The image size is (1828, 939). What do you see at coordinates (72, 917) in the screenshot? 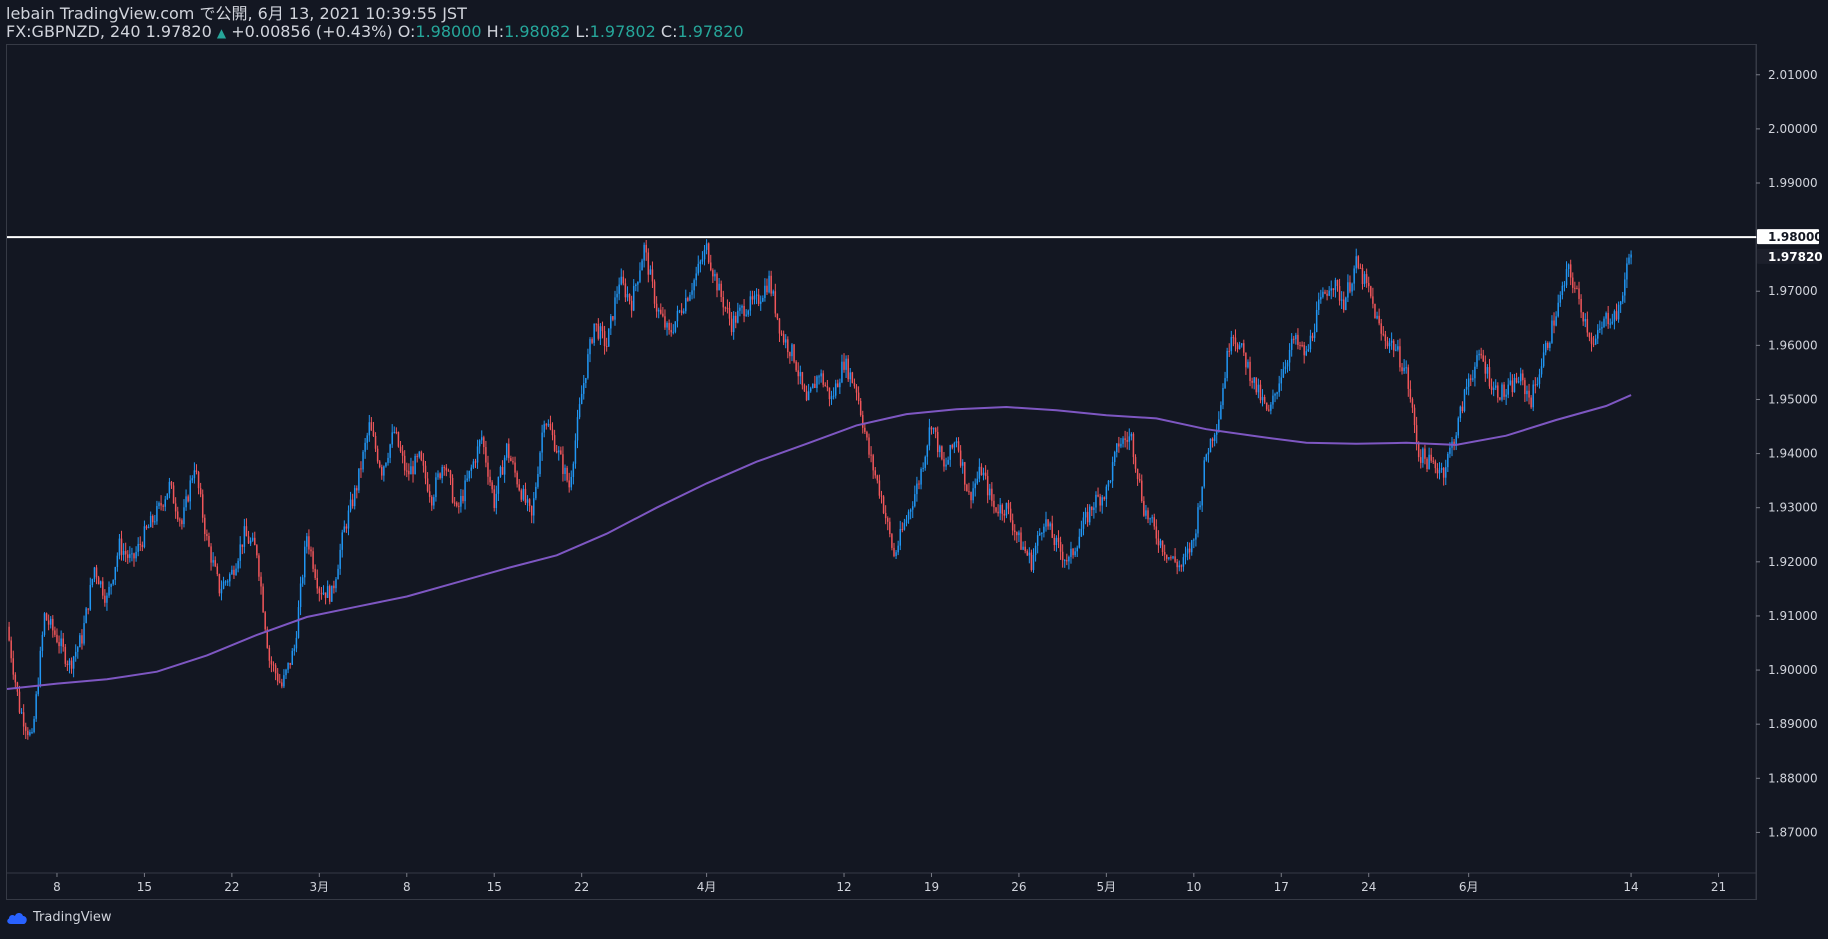
I see `tradingview-brand: TradingView` at bounding box center [72, 917].